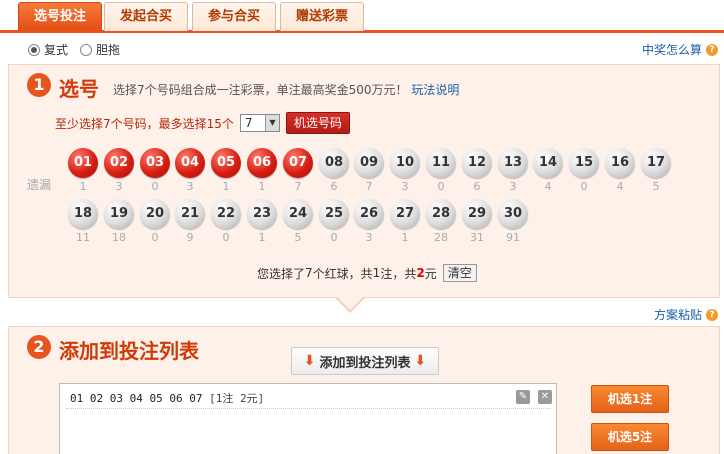 This screenshot has width=724, height=454. What do you see at coordinates (86, 49) in the screenshot?
I see `radio-dot` at bounding box center [86, 49].